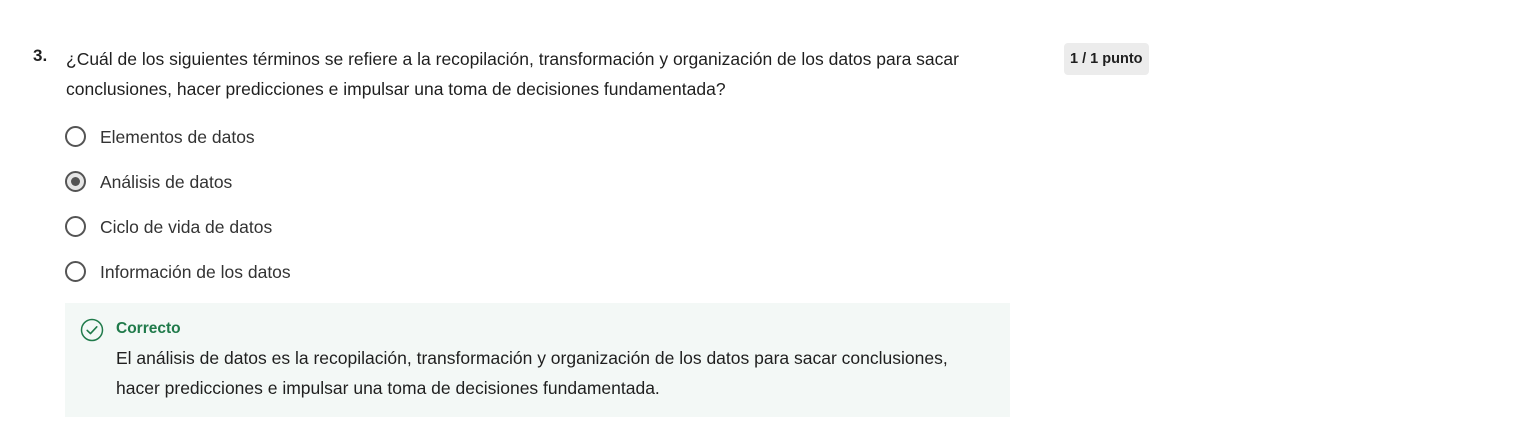 This screenshot has width=1537, height=435. Describe the element at coordinates (1106, 59) in the screenshot. I see `points-badge: 1 / 1 punto` at that location.